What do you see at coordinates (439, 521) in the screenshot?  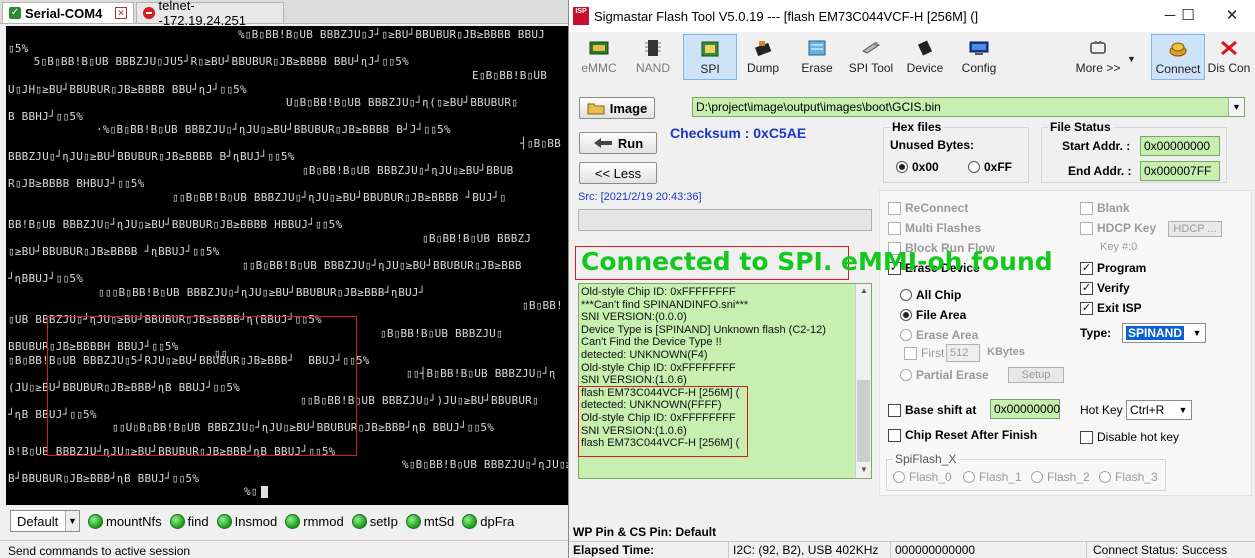 I see `cmd-button-label: mtSd` at bounding box center [439, 521].